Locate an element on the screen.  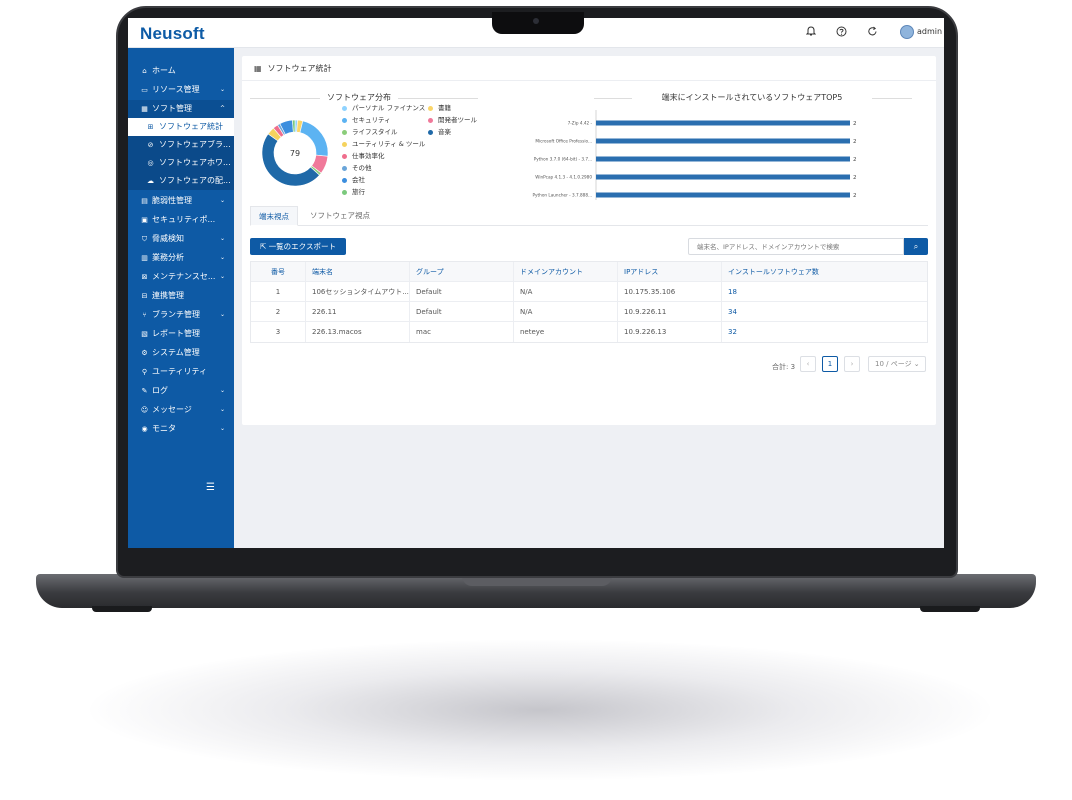
sidebar-item-utility: ⚲ ユーティリティ is located at coordinates (181, 372).